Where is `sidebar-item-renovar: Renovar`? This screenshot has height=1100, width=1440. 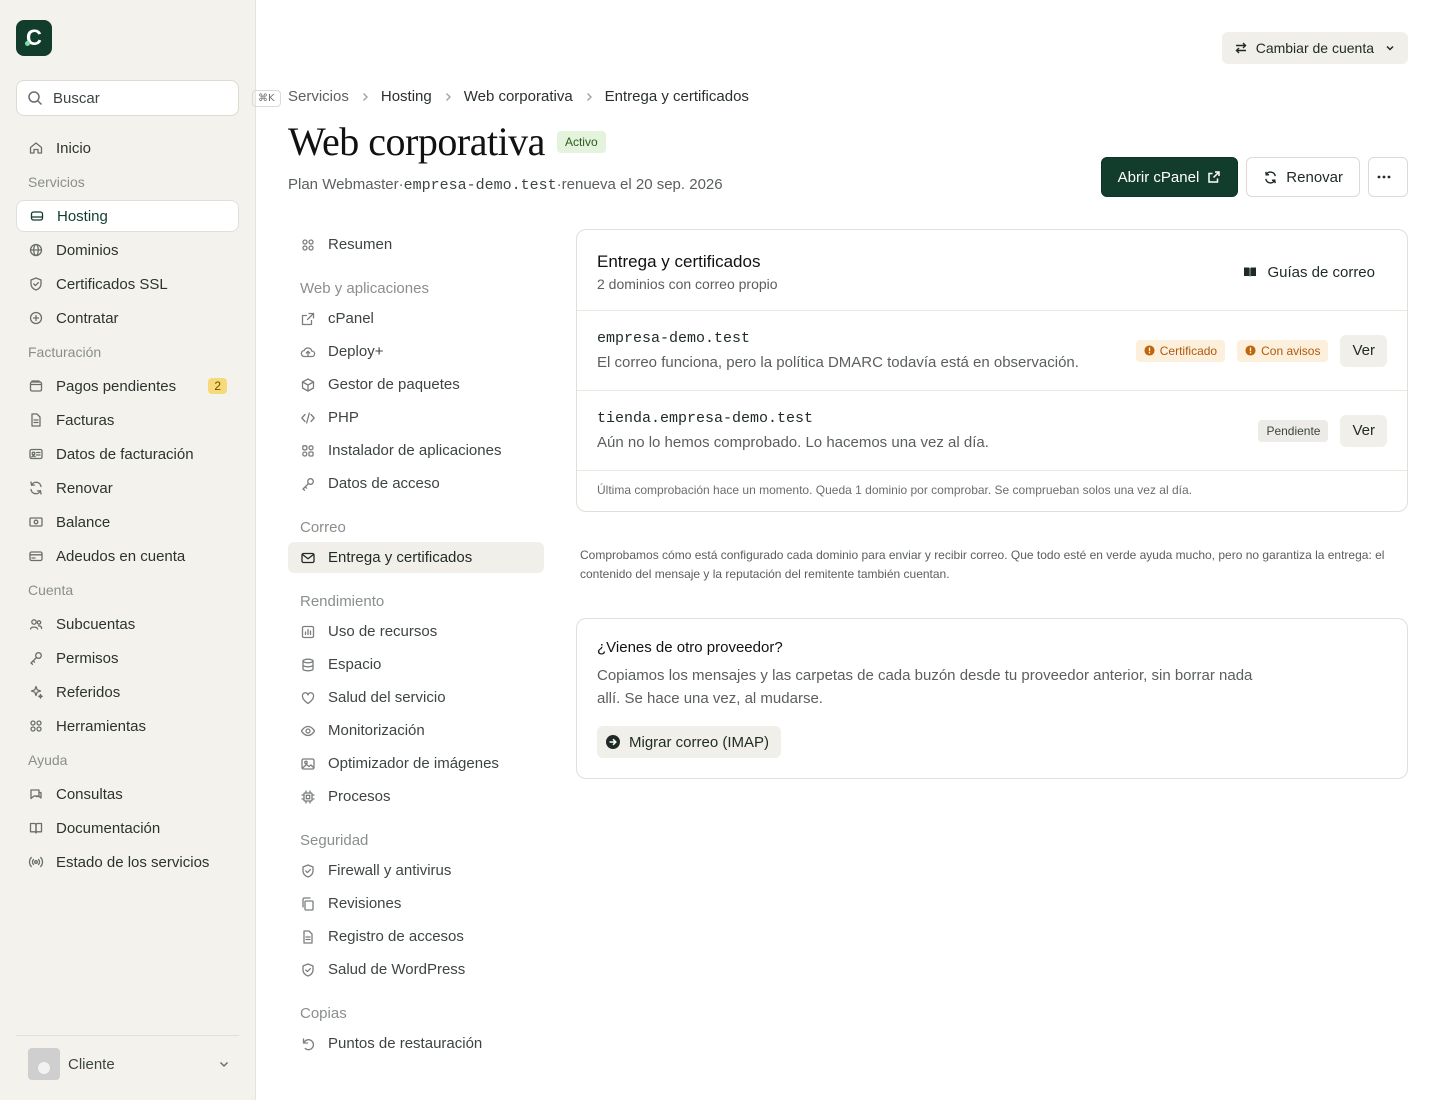
sidebar-item-renovar: Renovar is located at coordinates (127, 488).